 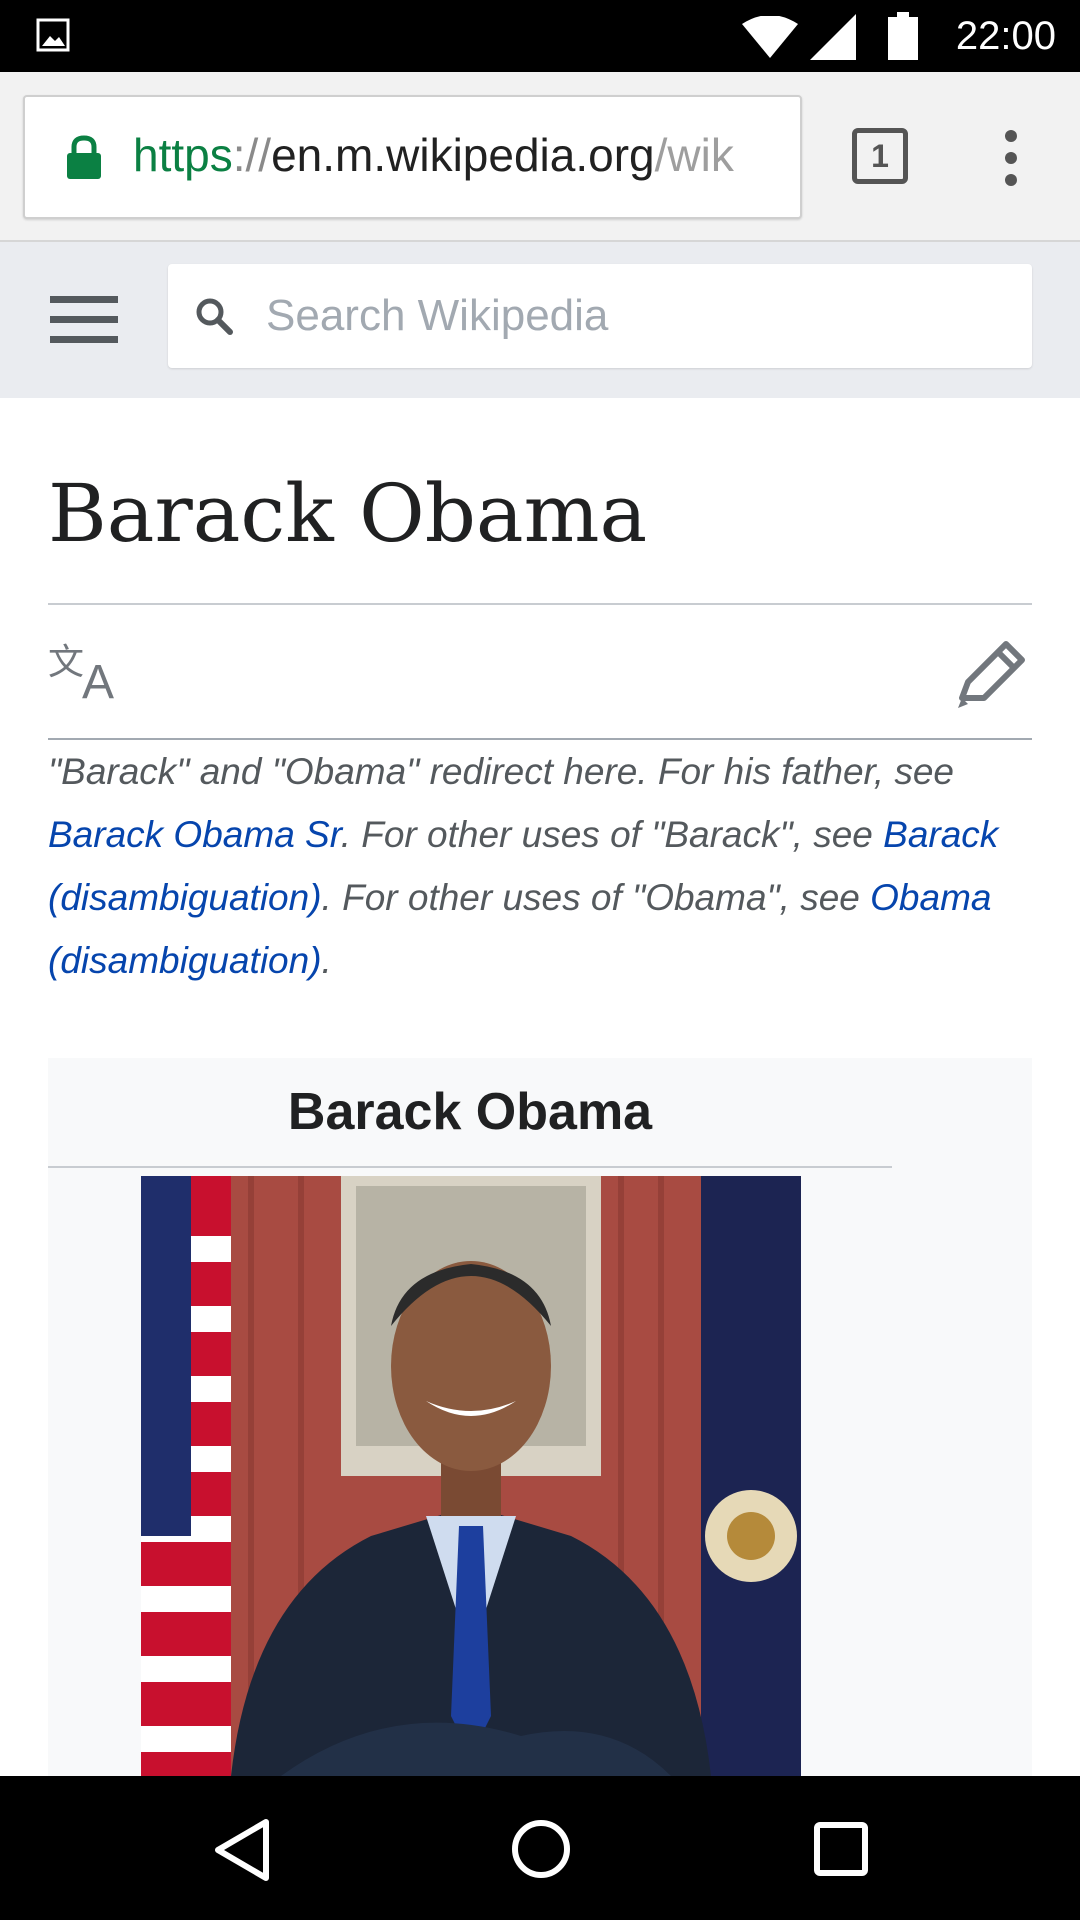 What do you see at coordinates (903, 36) in the screenshot?
I see `battery-icon` at bounding box center [903, 36].